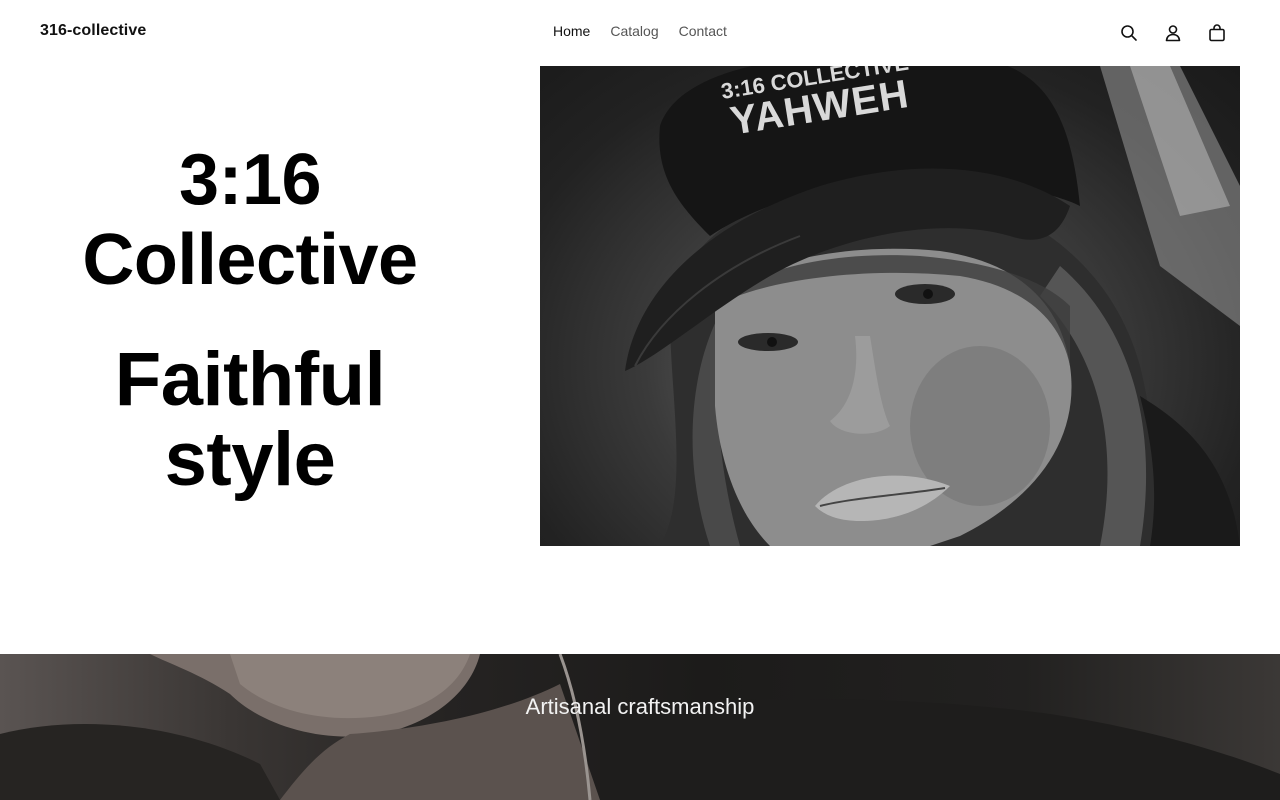 The width and height of the screenshot is (1280, 800). Describe the element at coordinates (250, 220) in the screenshot. I see `hero-title: 3:16 Collective` at that location.